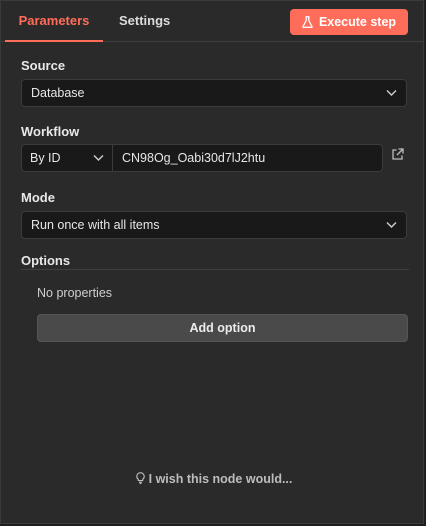 The height and width of the screenshot is (526, 426). Describe the element at coordinates (222, 328) in the screenshot. I see `add-option-button: Add option` at that location.